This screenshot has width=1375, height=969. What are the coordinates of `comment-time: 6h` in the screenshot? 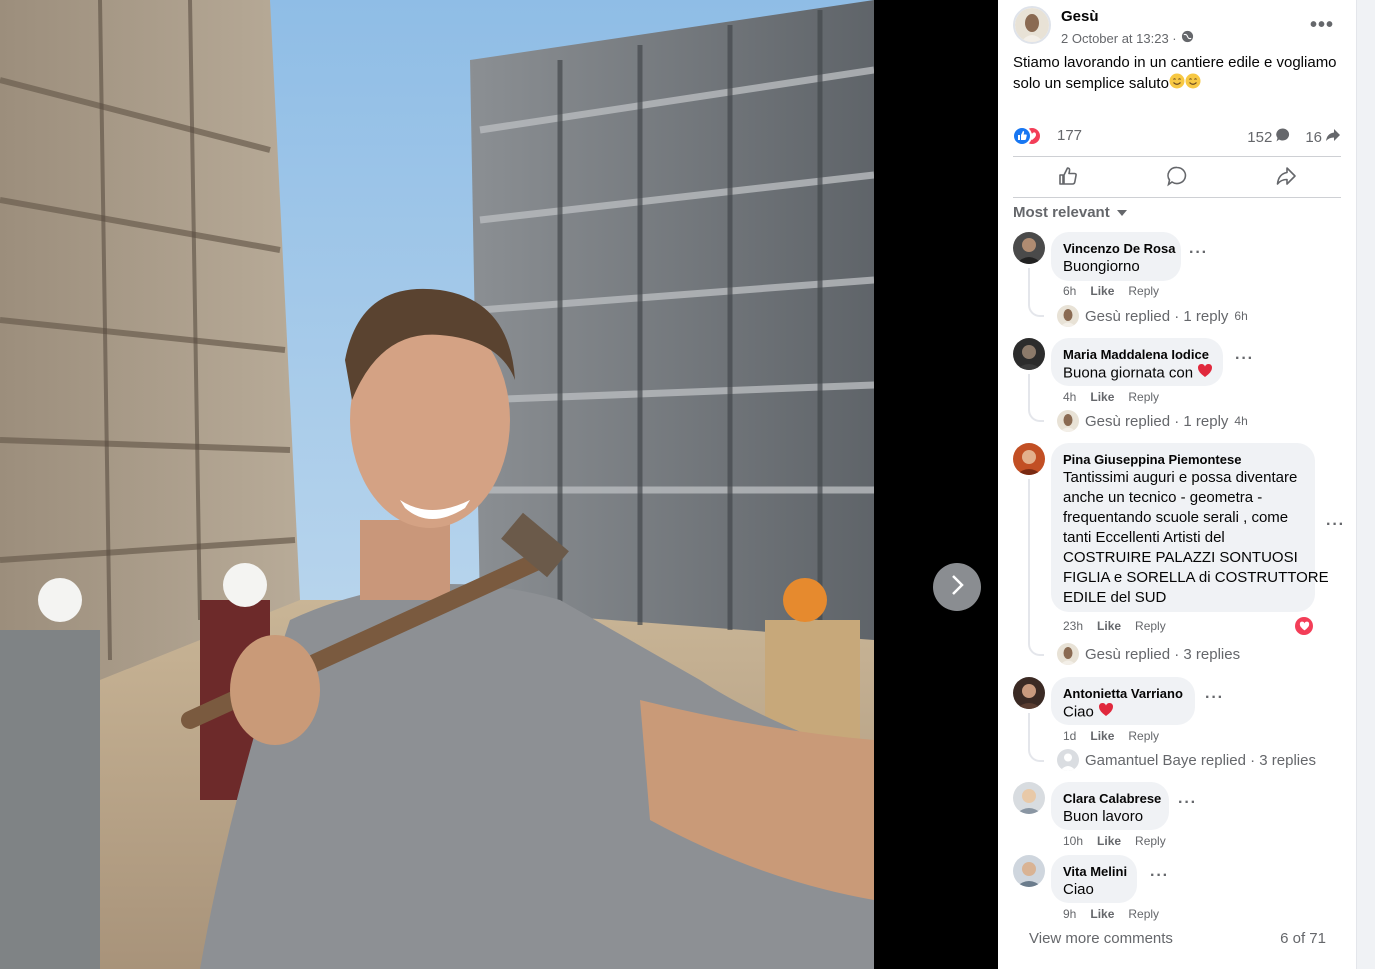 It's located at (1069, 291).